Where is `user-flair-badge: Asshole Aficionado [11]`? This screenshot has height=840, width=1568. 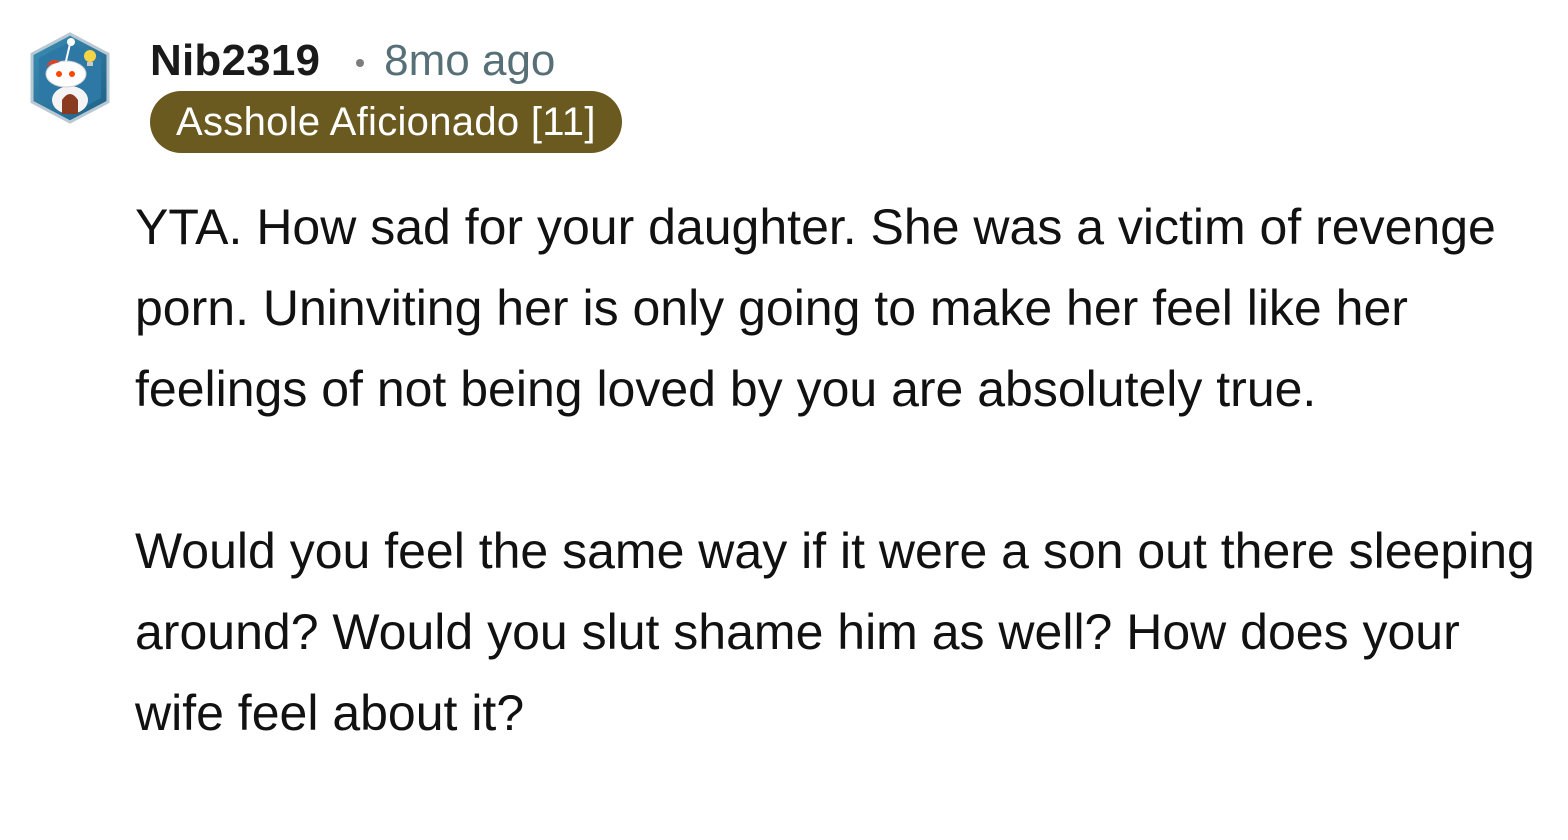 user-flair-badge: Asshole Aficionado [11] is located at coordinates (386, 122).